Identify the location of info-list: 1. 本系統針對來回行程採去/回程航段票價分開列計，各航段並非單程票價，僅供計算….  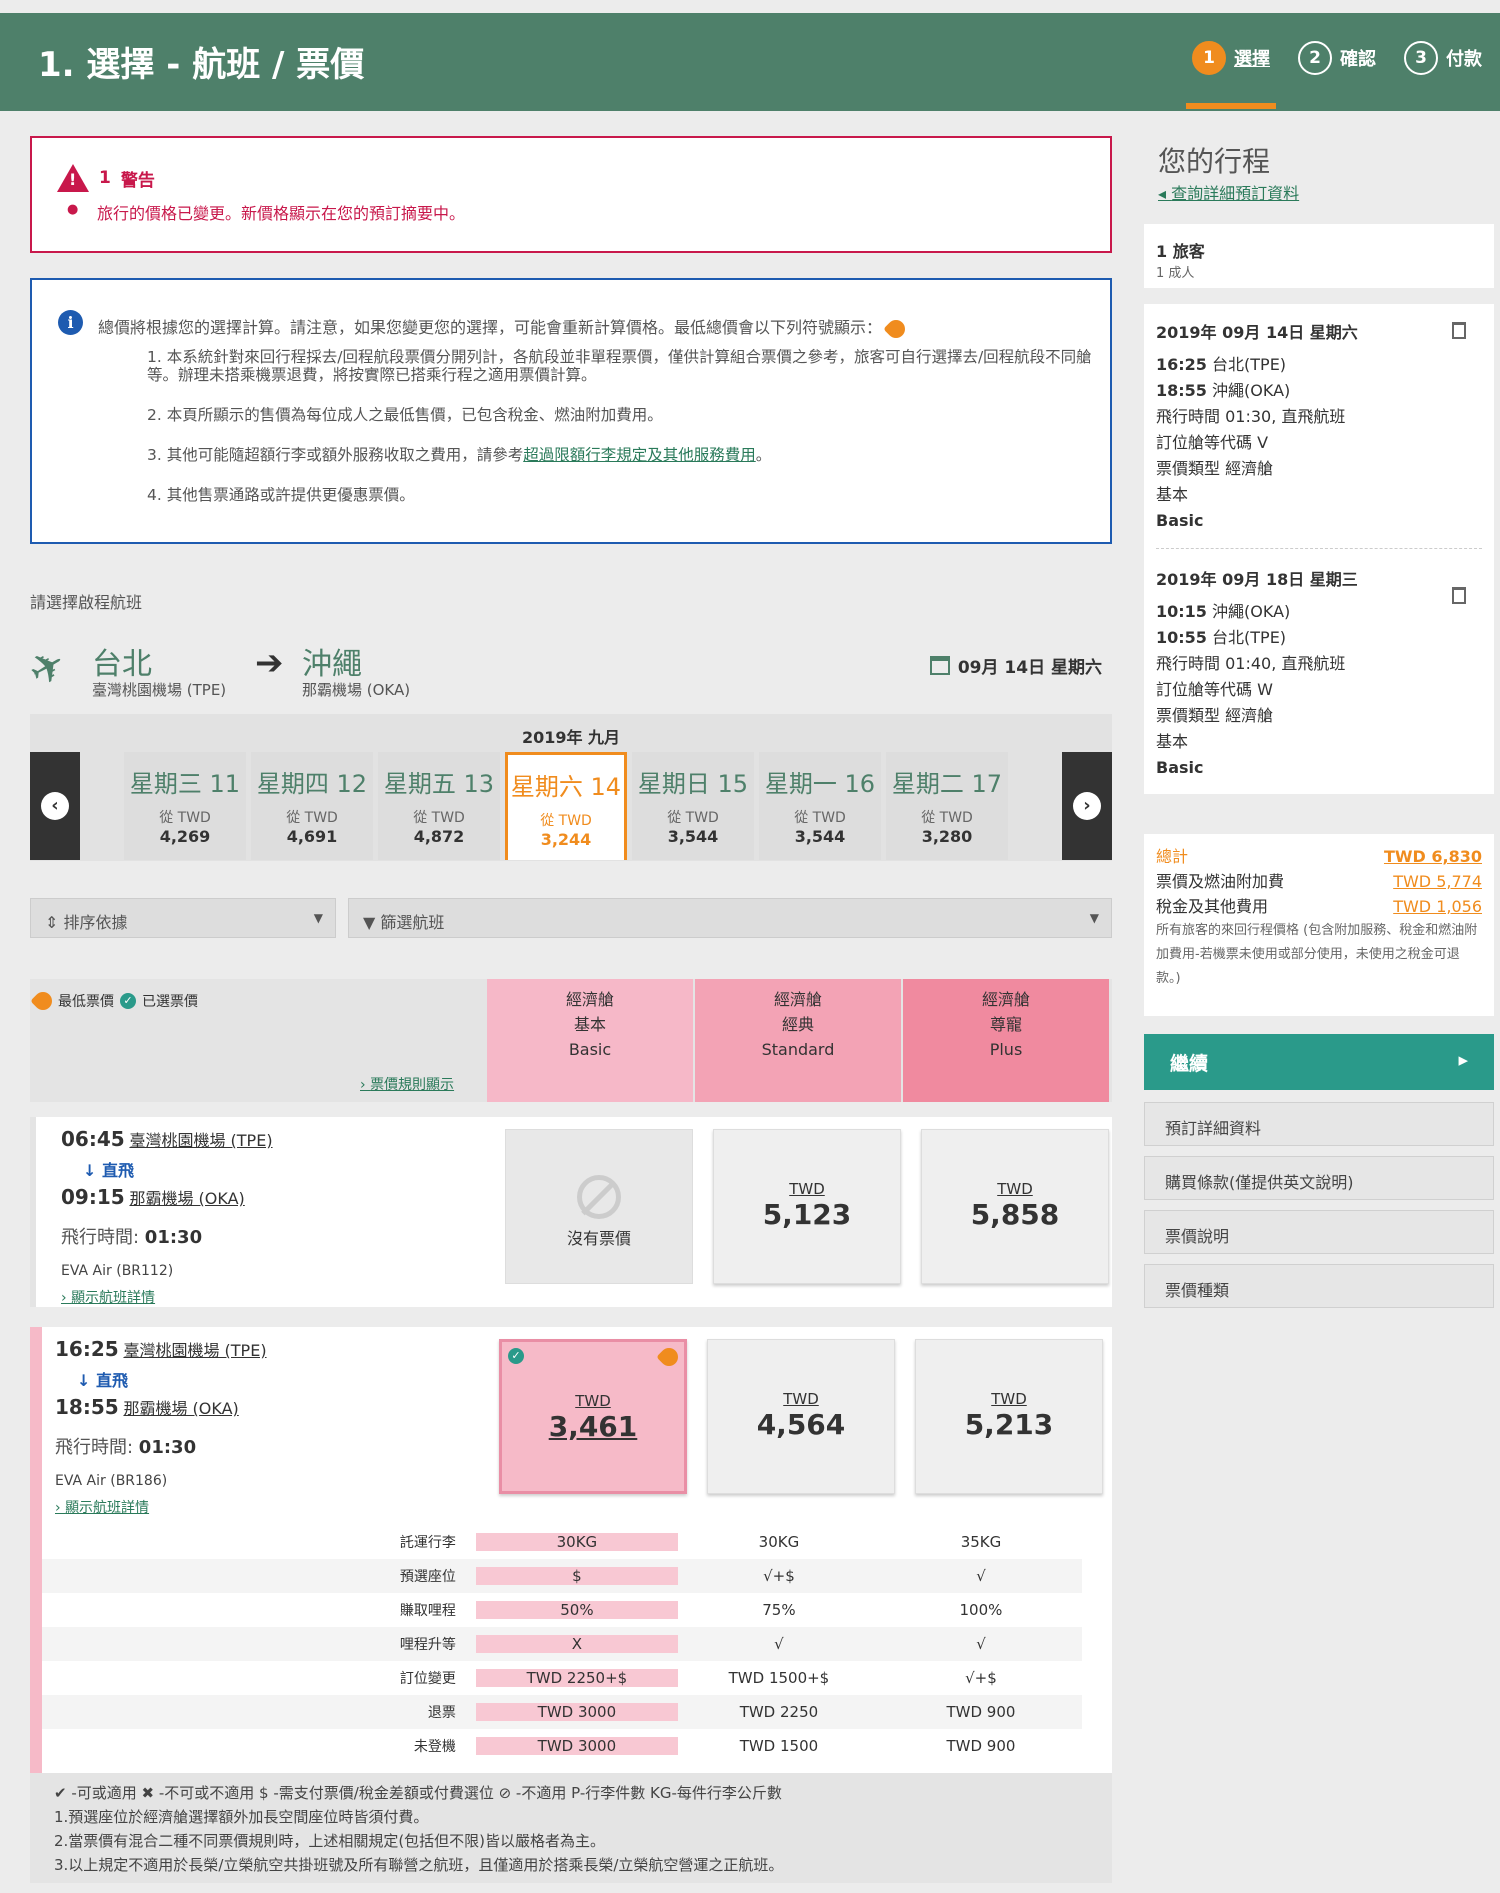
(619, 426).